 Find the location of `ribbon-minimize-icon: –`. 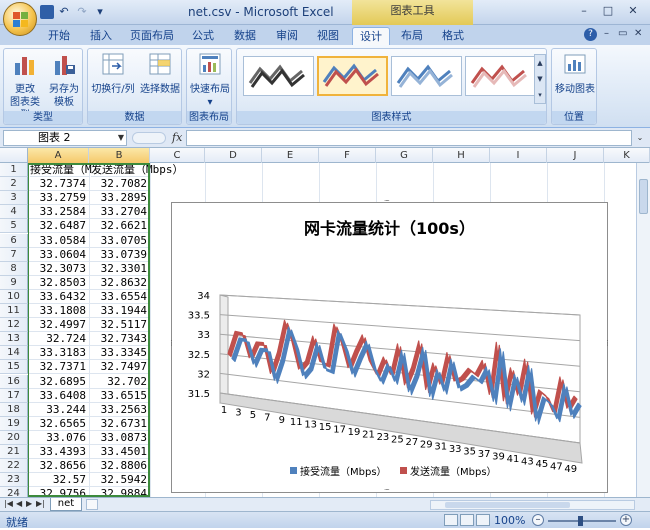

ribbon-minimize-icon: – is located at coordinates (606, 33).